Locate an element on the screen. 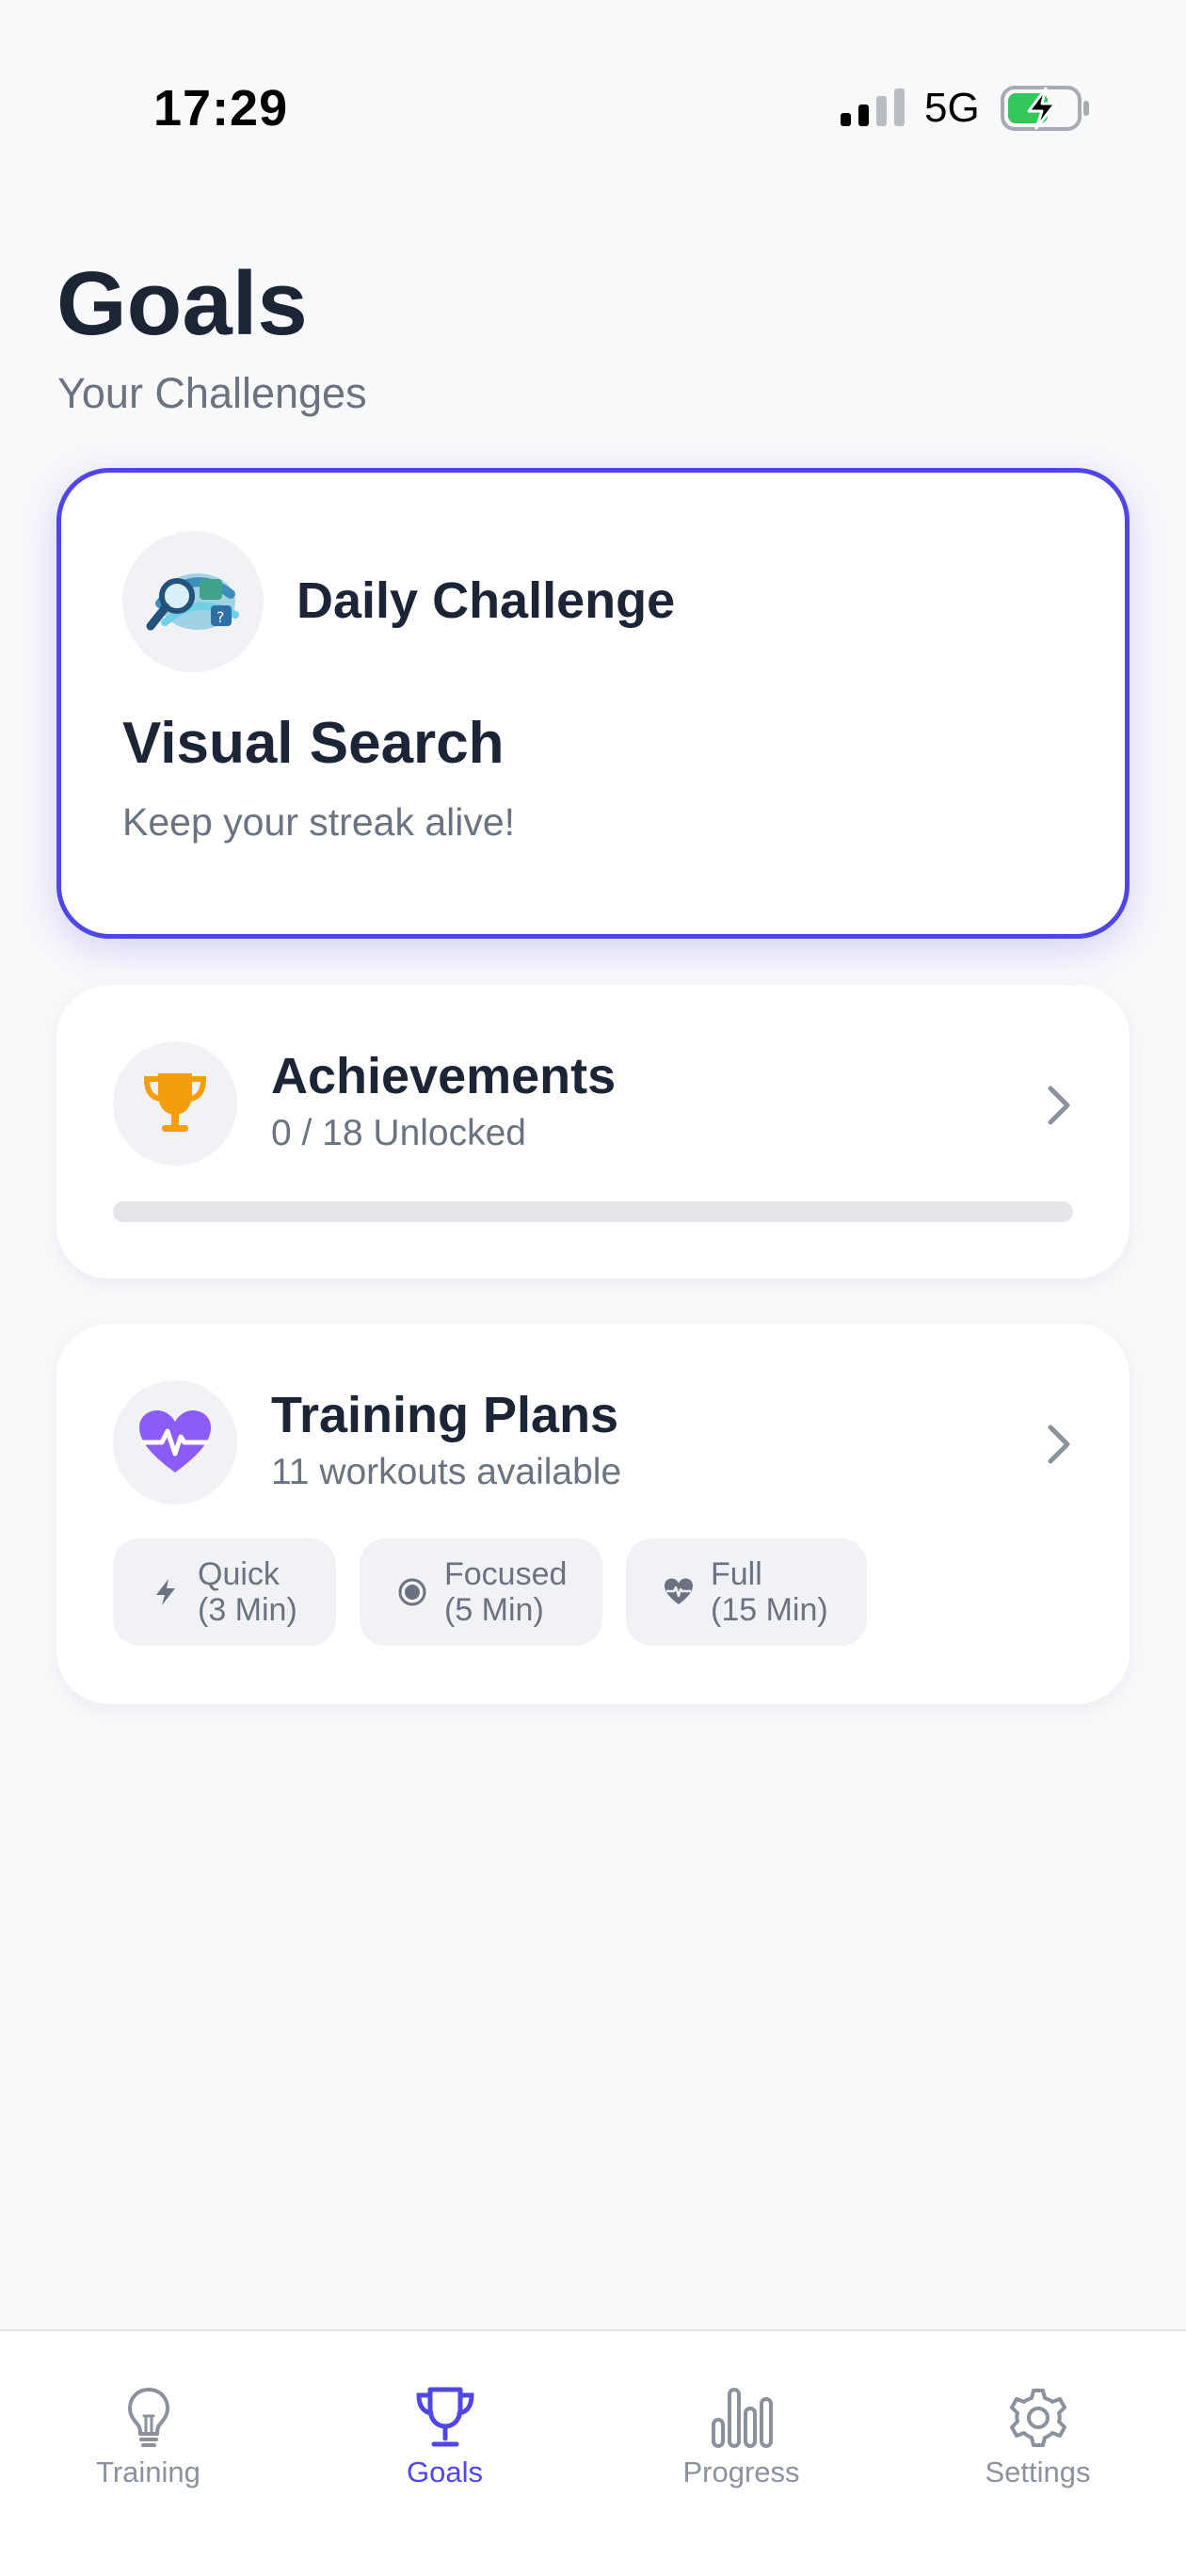  page-title: Goals is located at coordinates (182, 303).